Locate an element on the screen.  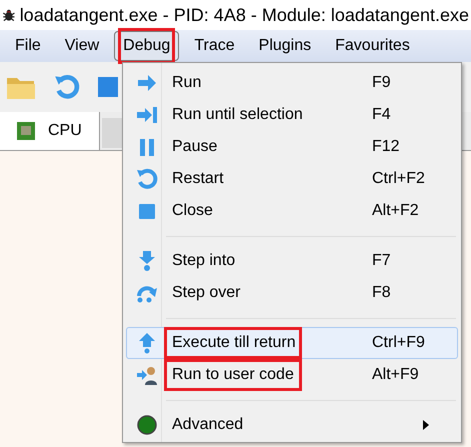
option-label: Run until selection is located at coordinates (238, 115).